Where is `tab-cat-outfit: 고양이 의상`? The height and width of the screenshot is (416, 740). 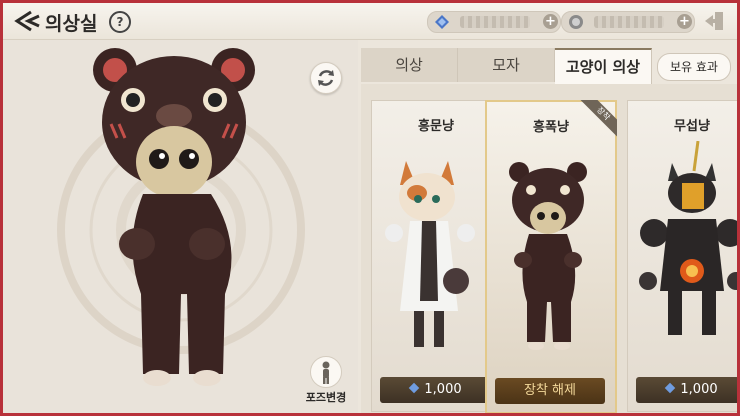
tab-cat-outfit: 고양이 의상 is located at coordinates (603, 66).